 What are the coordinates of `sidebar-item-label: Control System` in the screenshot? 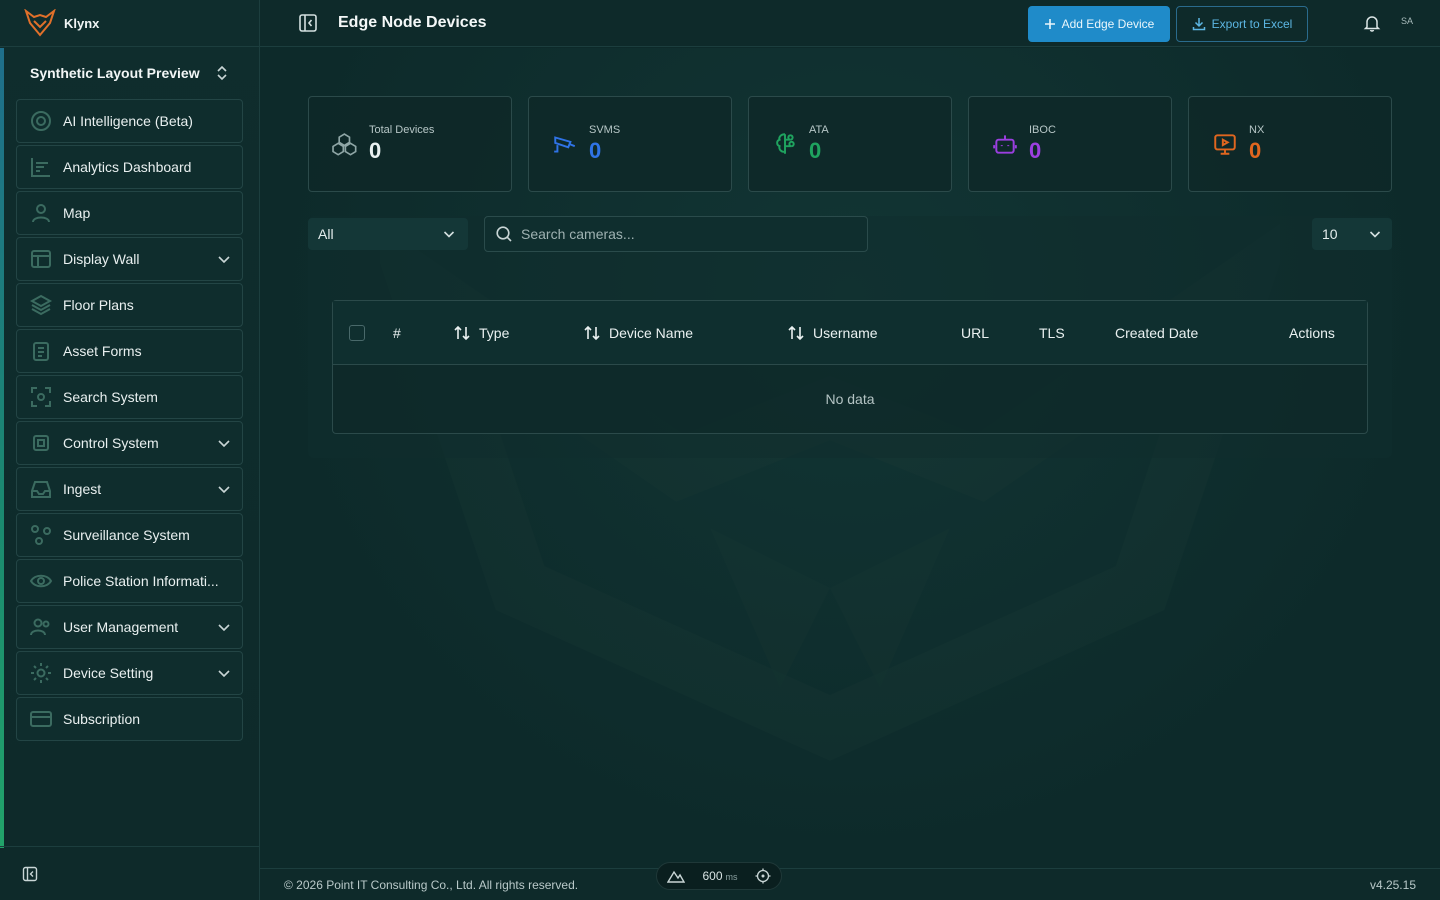 It's located at (111, 443).